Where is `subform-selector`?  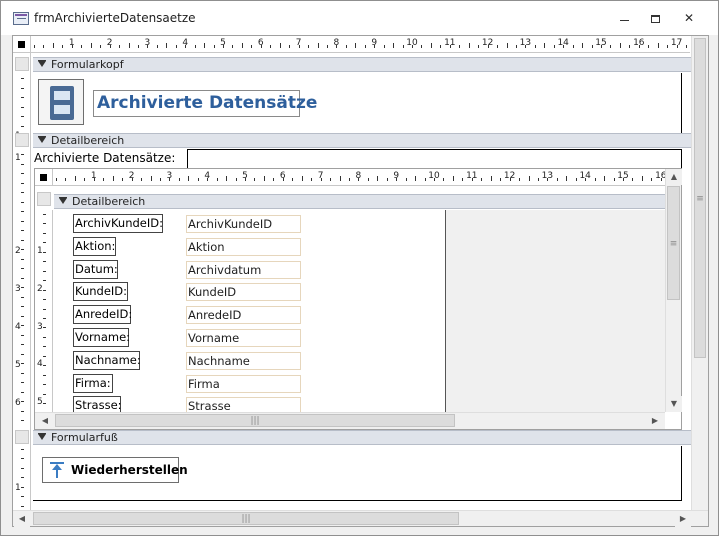 subform-selector is located at coordinates (44, 177).